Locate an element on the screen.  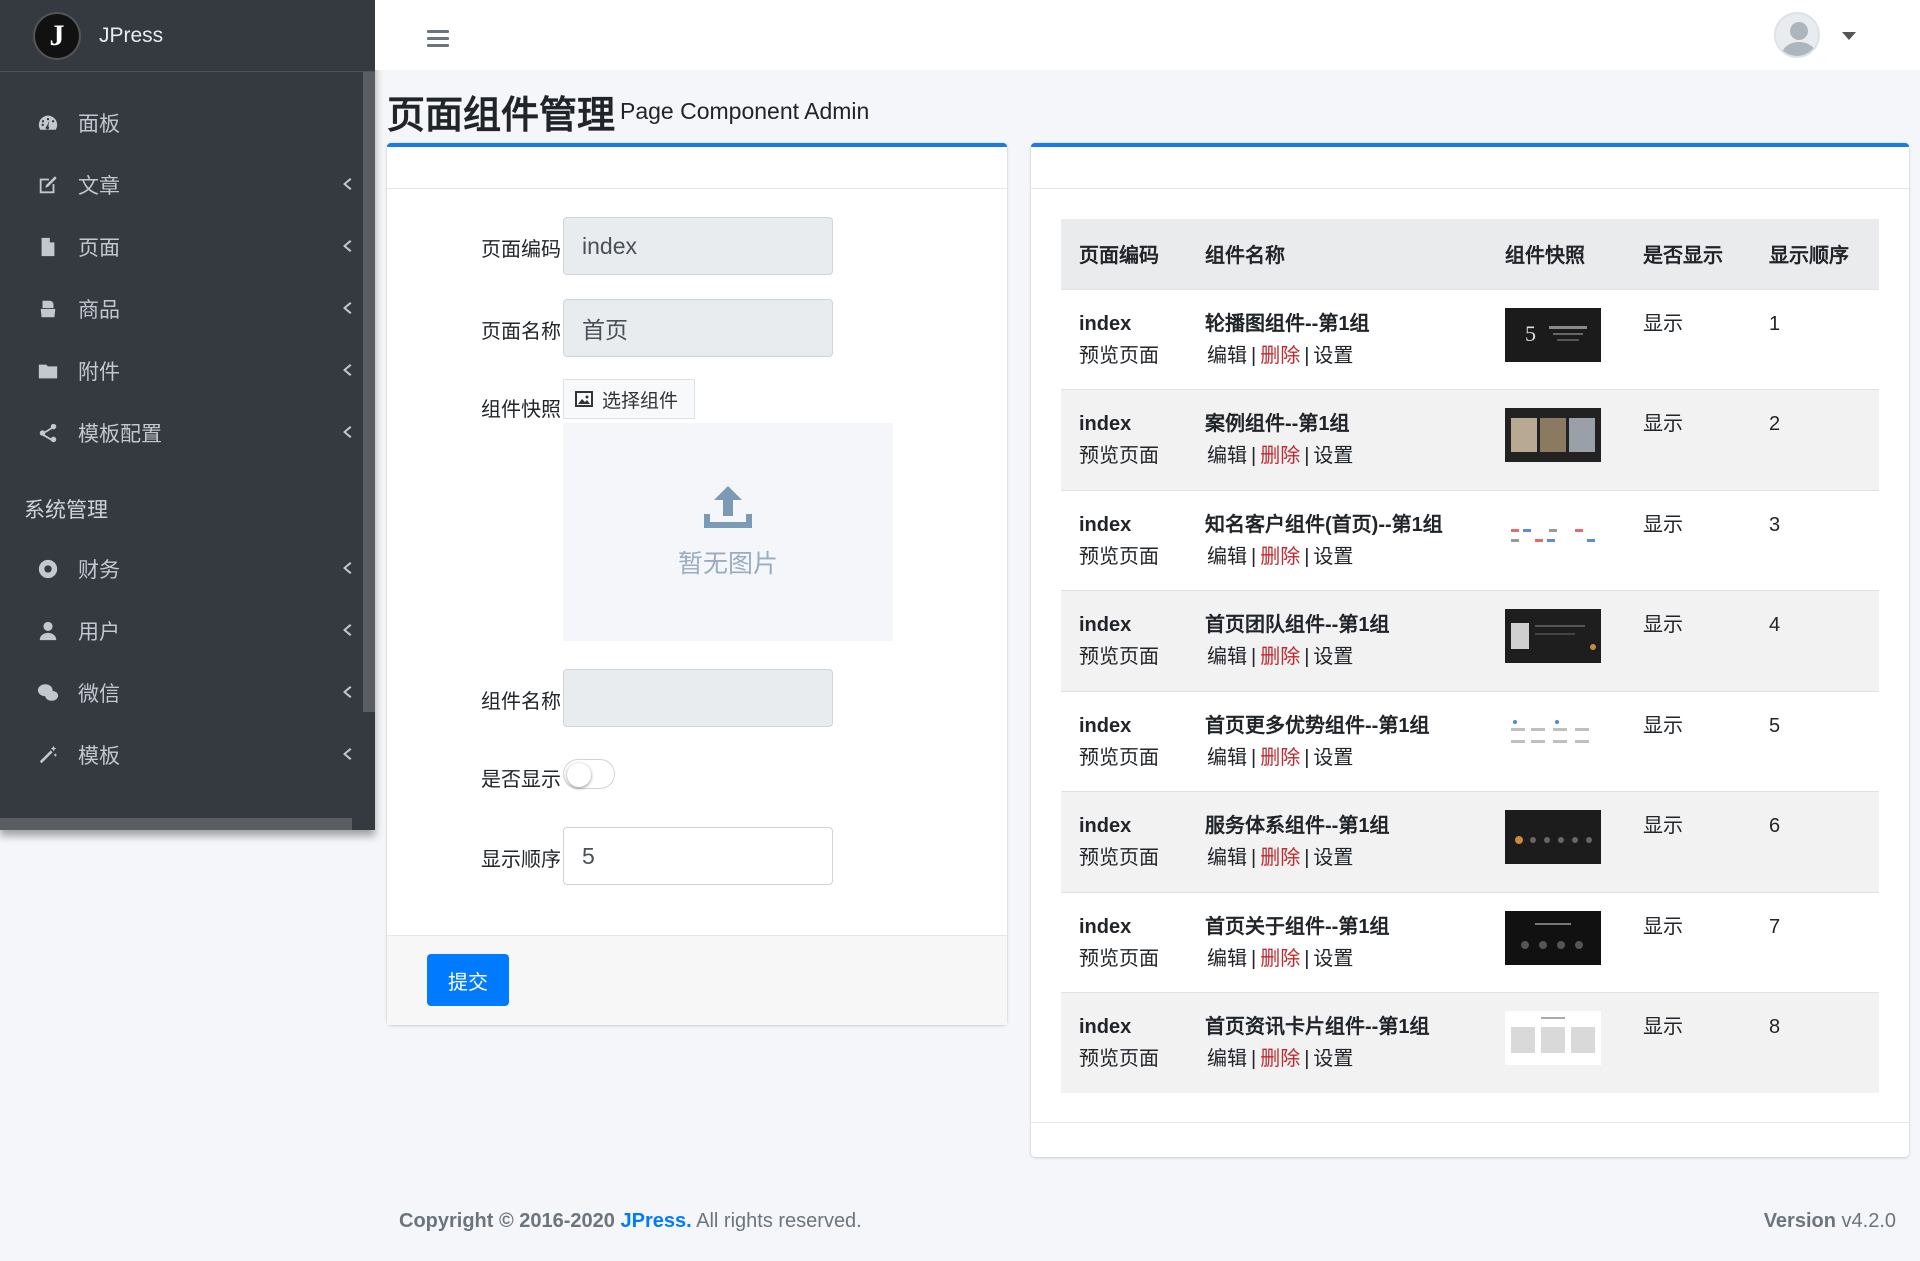
table-header-row: 页面编码 组件名称 组件快照 是否显示 显示顺序 is located at coordinates (1470, 254).